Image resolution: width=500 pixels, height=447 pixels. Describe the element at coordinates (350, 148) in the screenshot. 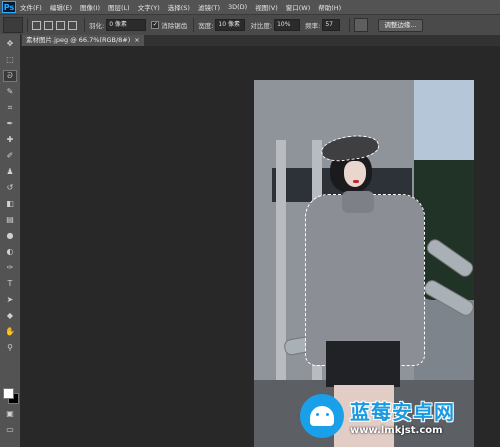

I see `hat` at that location.